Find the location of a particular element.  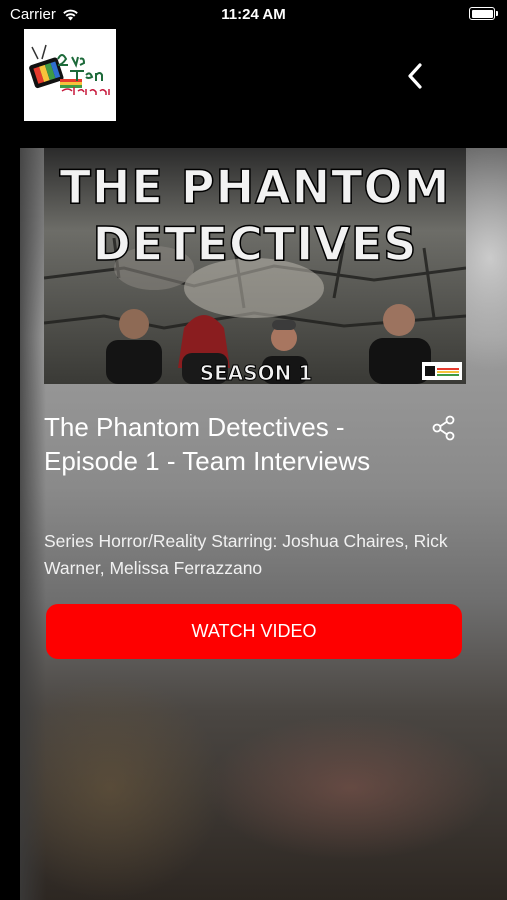

thumbnail-season-label: SEASON 1 is located at coordinates (256, 372).